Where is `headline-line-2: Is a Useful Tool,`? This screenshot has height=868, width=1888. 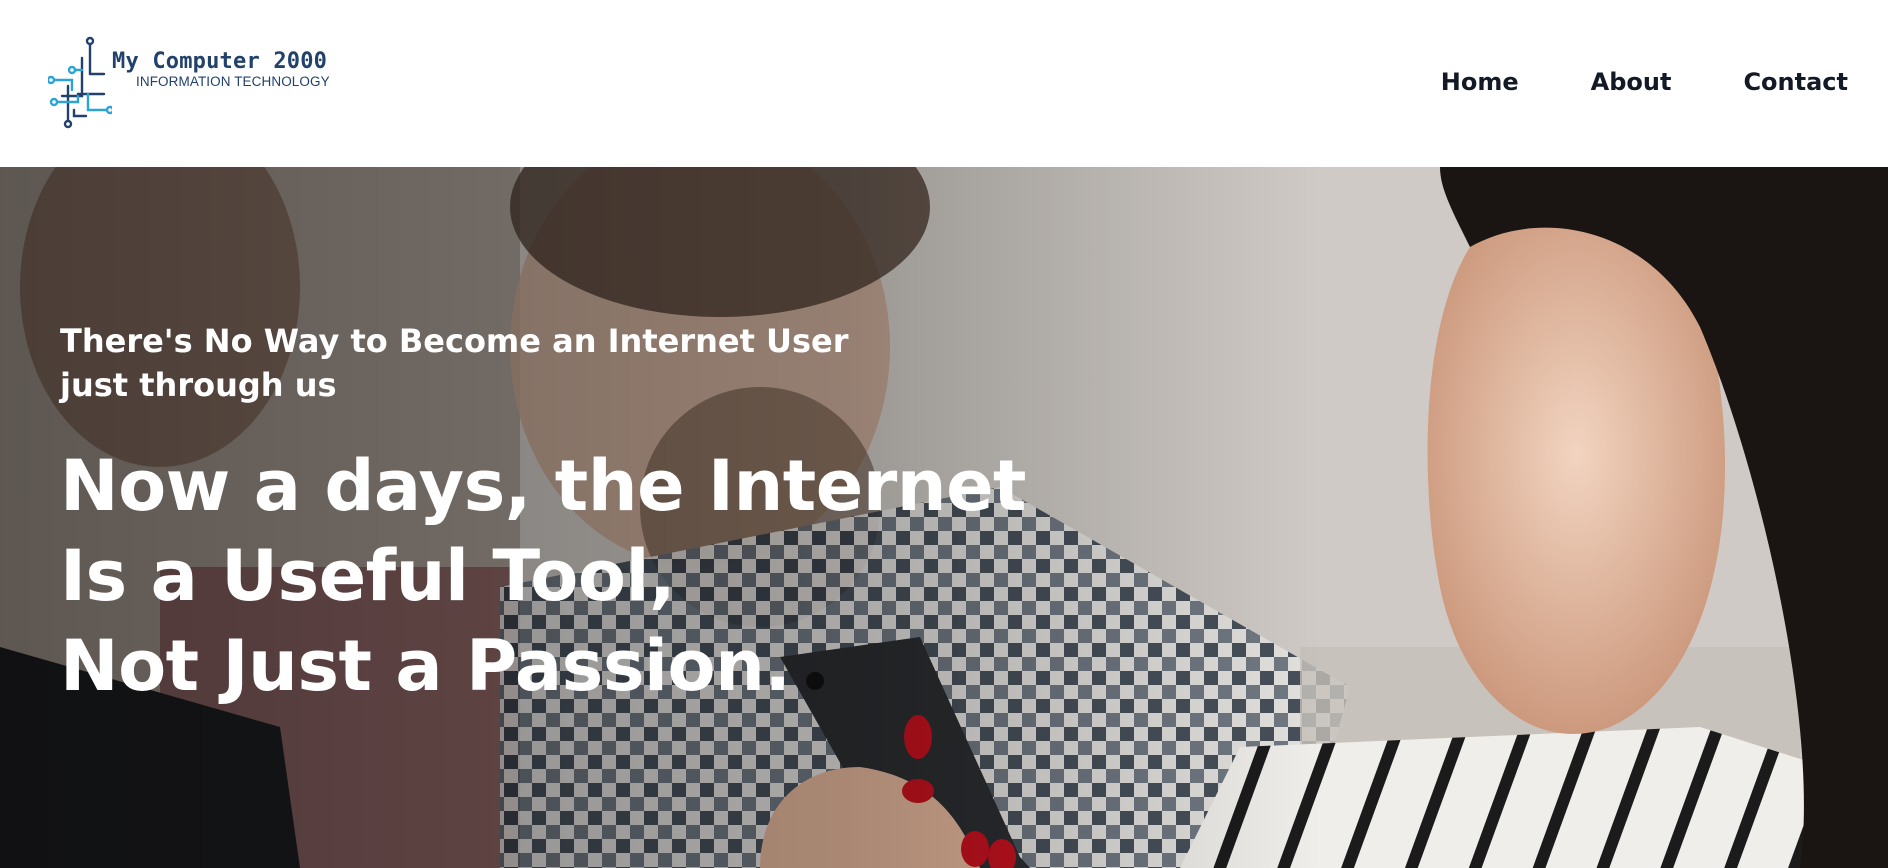 headline-line-2: Is a Useful Tool, is located at coordinates (368, 576).